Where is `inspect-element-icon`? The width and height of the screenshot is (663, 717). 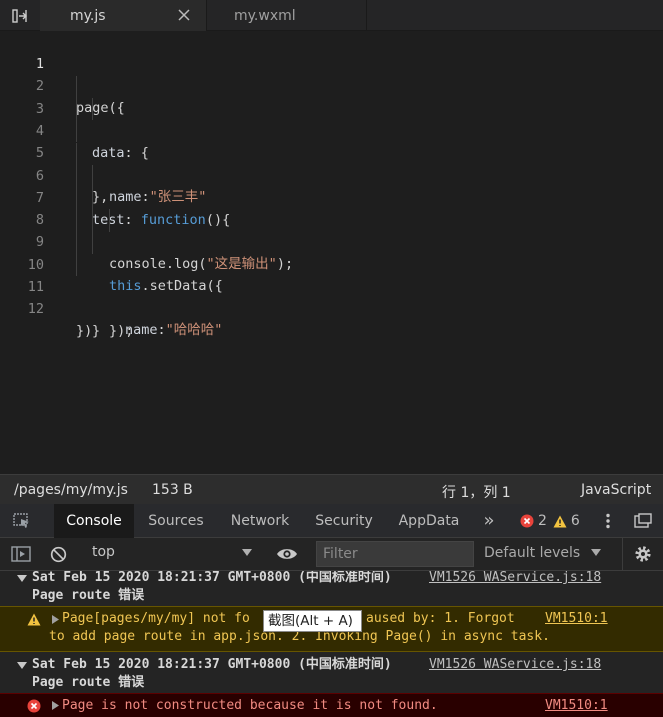 inspect-element-icon is located at coordinates (22, 523).